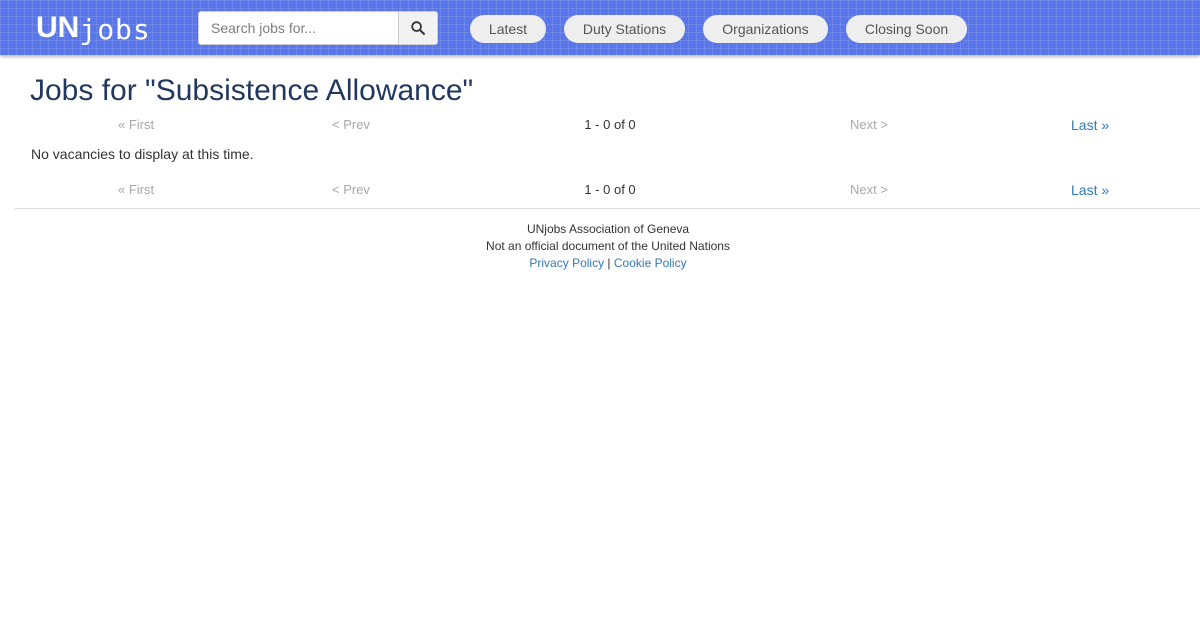  What do you see at coordinates (765, 29) in the screenshot?
I see `nav-organizations: Organizations` at bounding box center [765, 29].